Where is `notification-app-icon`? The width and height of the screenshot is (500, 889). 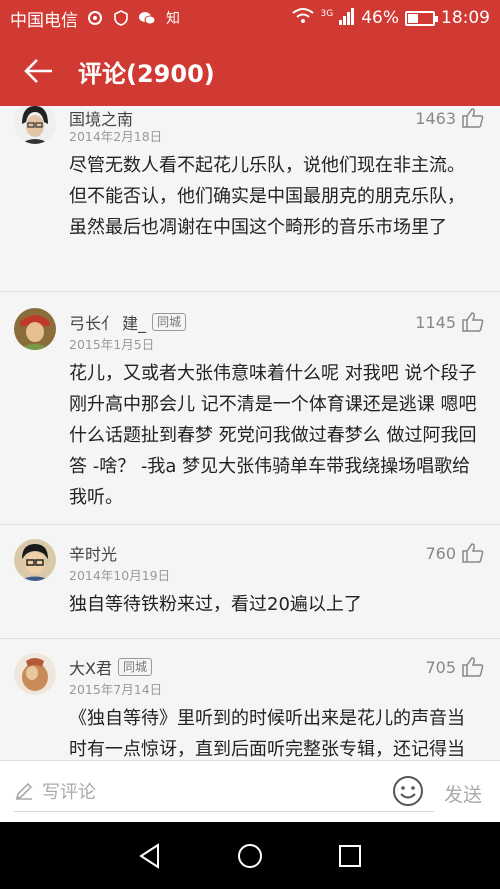 notification-app-icon is located at coordinates (95, 18).